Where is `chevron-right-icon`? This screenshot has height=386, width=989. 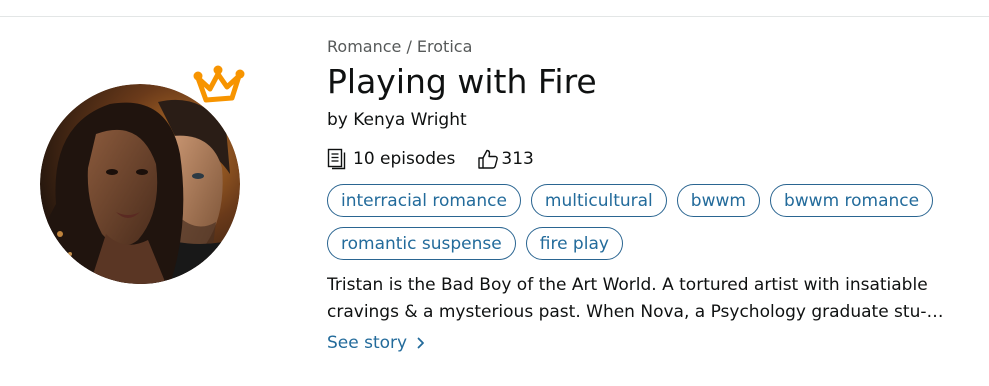 chevron-right-icon is located at coordinates (421, 343).